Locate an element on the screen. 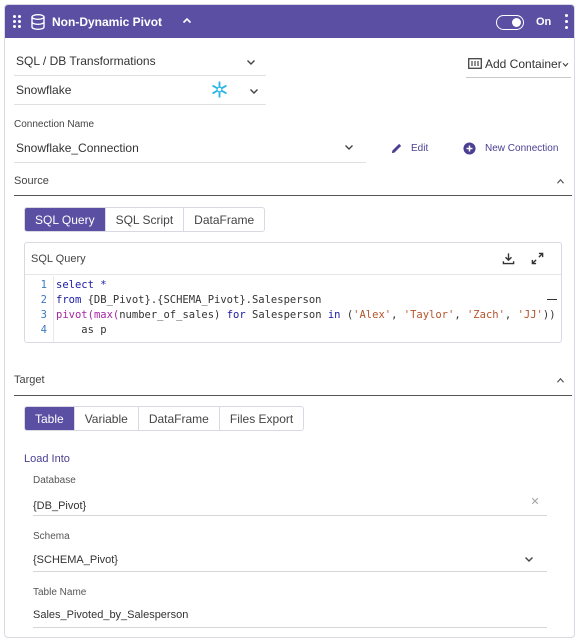 This screenshot has width=582, height=638. toggle-state-label: On is located at coordinates (544, 22).